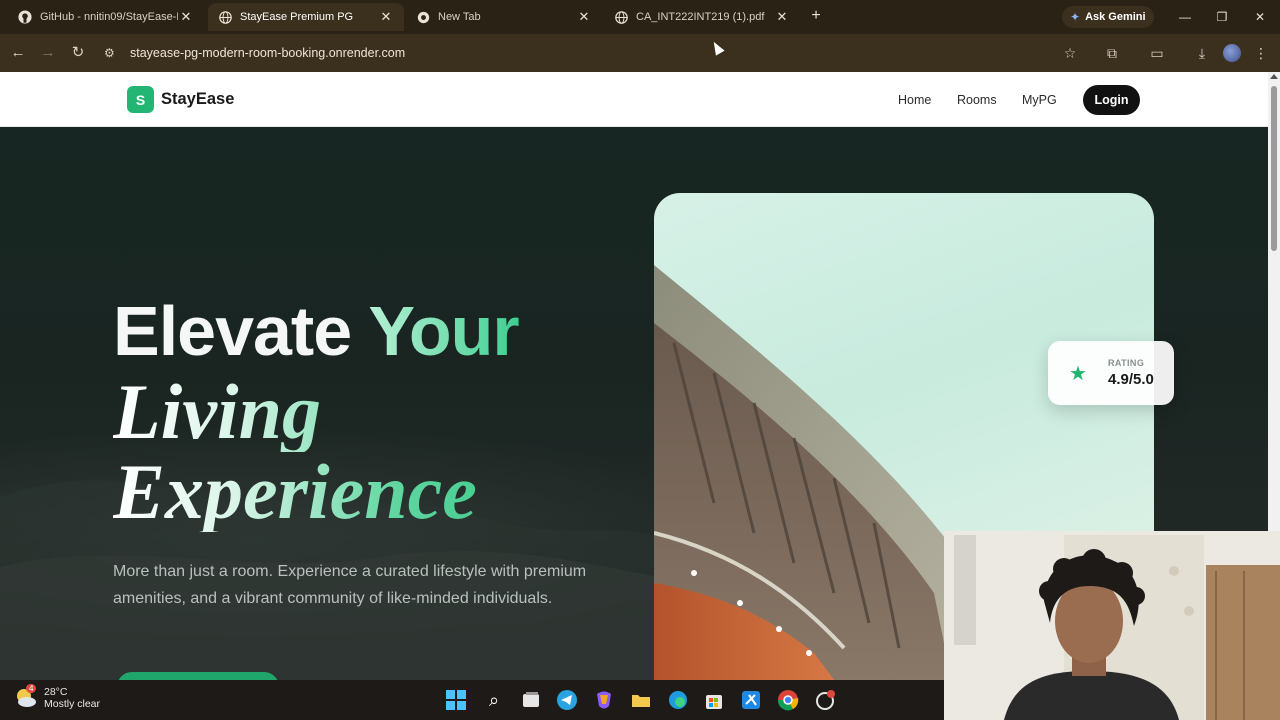  I want to click on weather-temperature: 28°C, so click(56, 692).